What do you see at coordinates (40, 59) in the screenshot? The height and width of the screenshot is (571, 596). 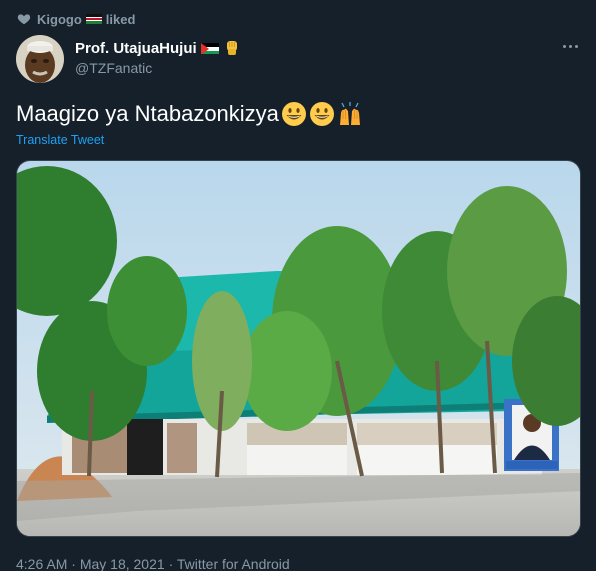 I see `avatar` at bounding box center [40, 59].